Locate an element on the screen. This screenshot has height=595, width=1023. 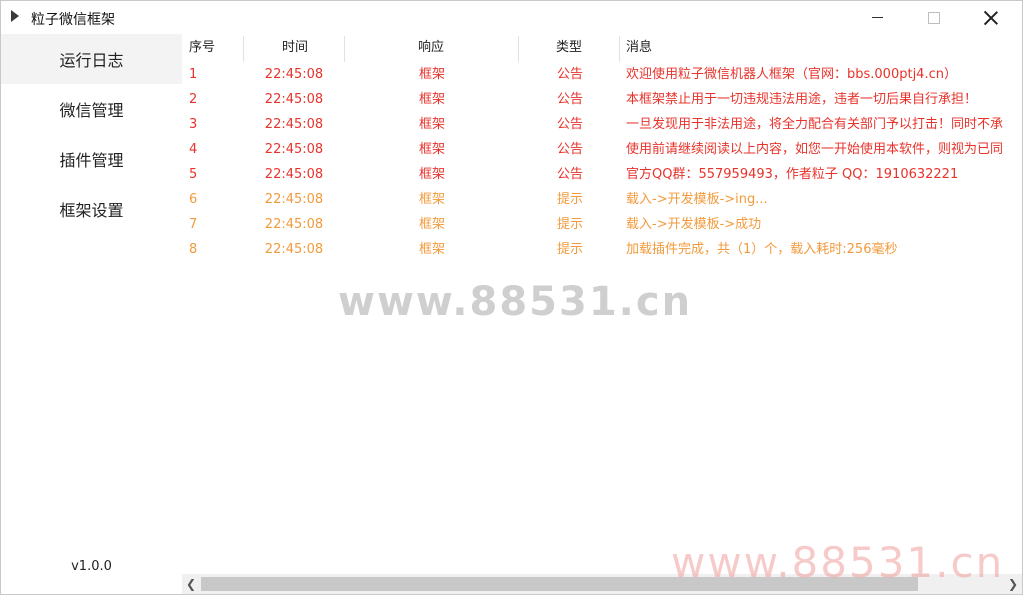
cell-message: 使用前请继续阅读以上内容，如您一开始使用本软件，则视为已同 is located at coordinates (815, 149).